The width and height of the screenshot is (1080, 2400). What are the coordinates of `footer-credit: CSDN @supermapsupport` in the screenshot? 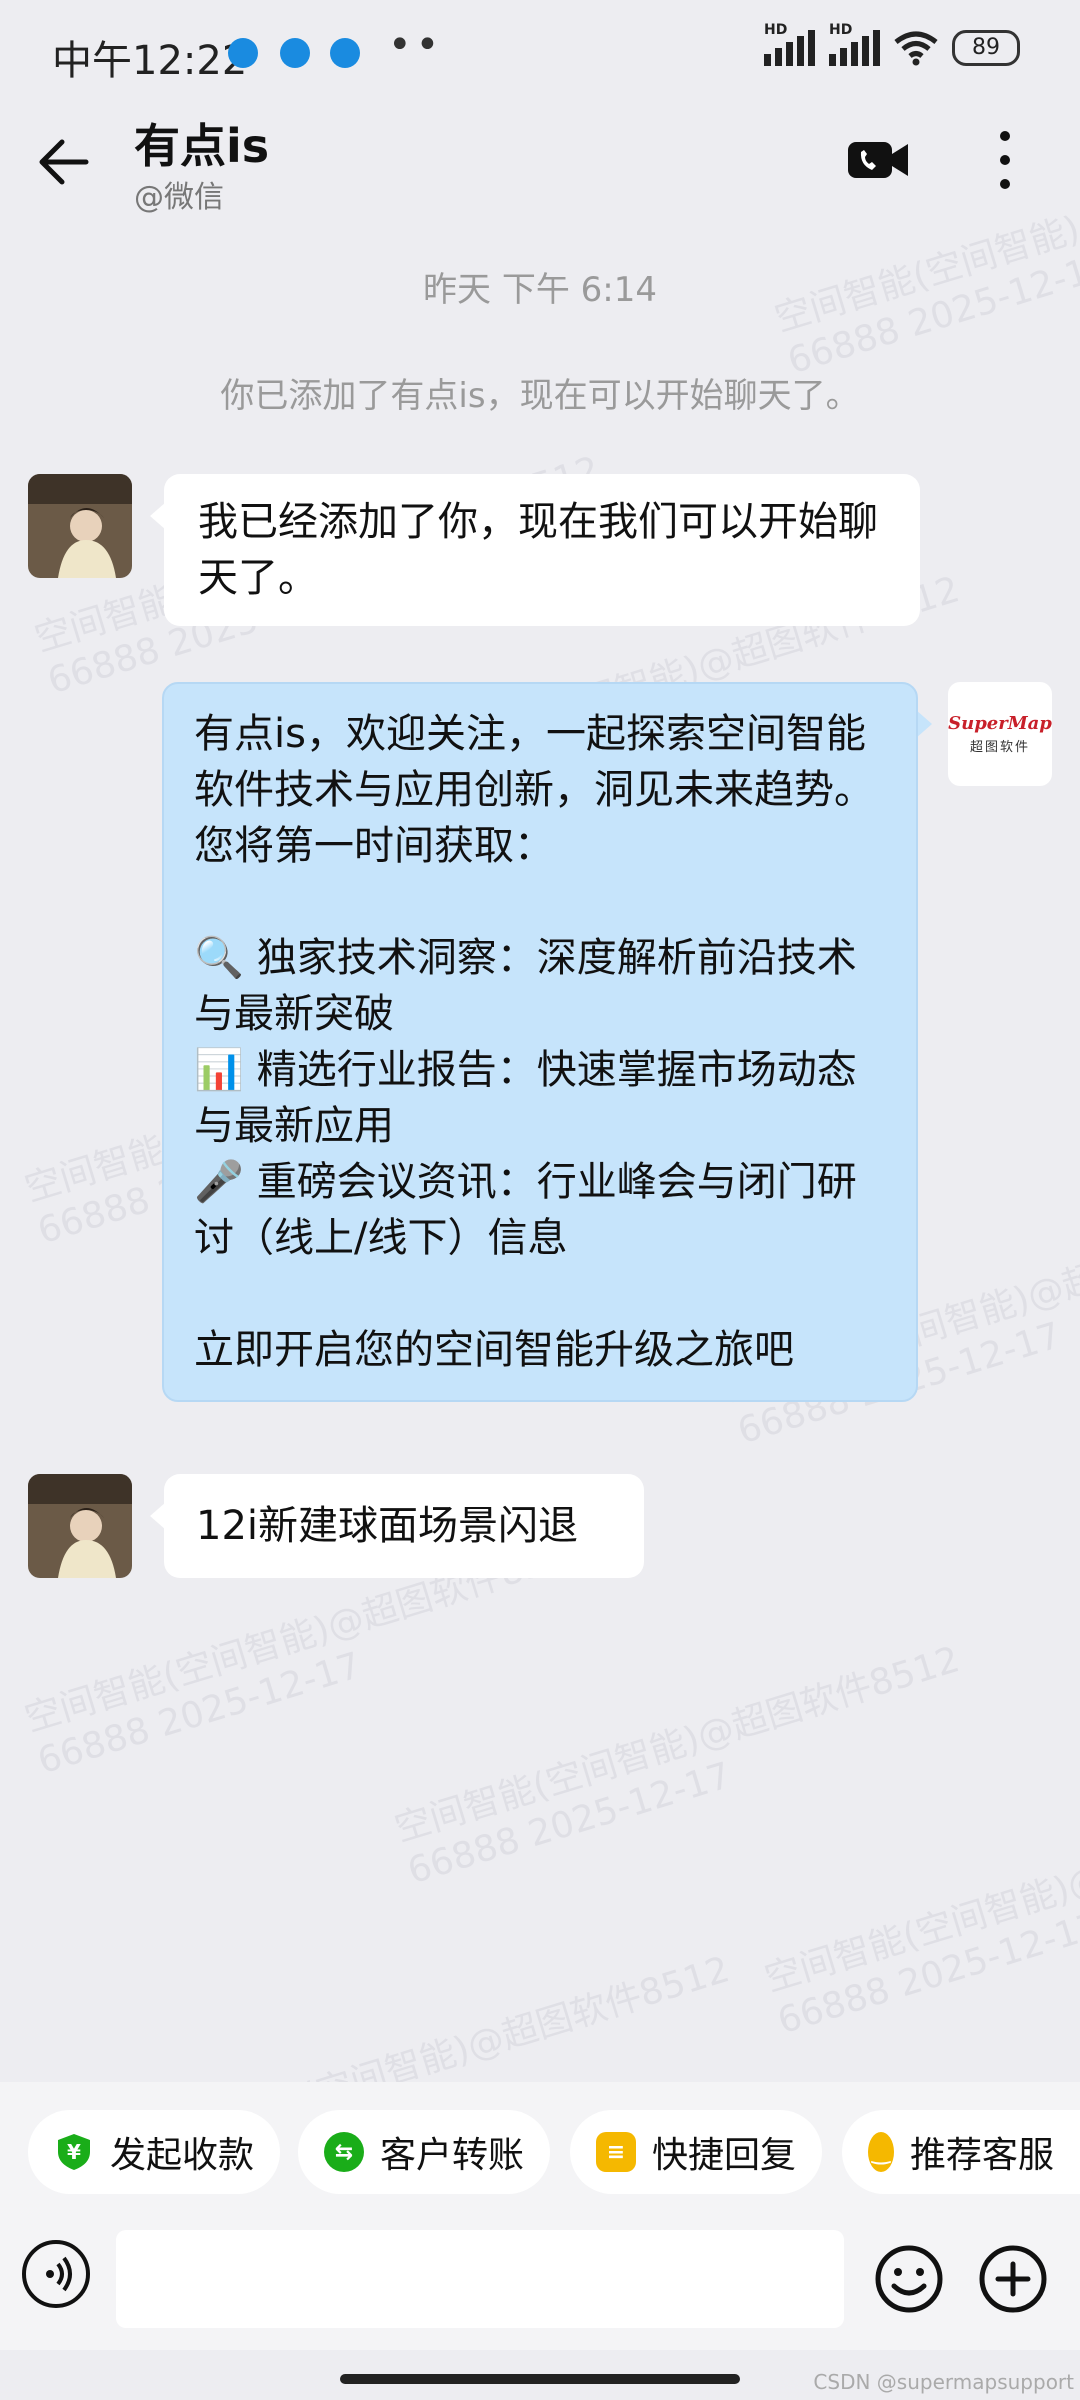 It's located at (943, 2382).